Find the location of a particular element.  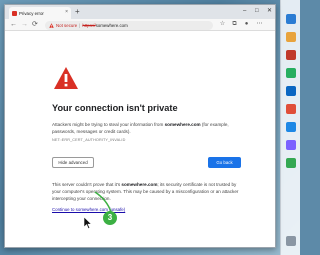

settings-icon is located at coordinates (291, 241).